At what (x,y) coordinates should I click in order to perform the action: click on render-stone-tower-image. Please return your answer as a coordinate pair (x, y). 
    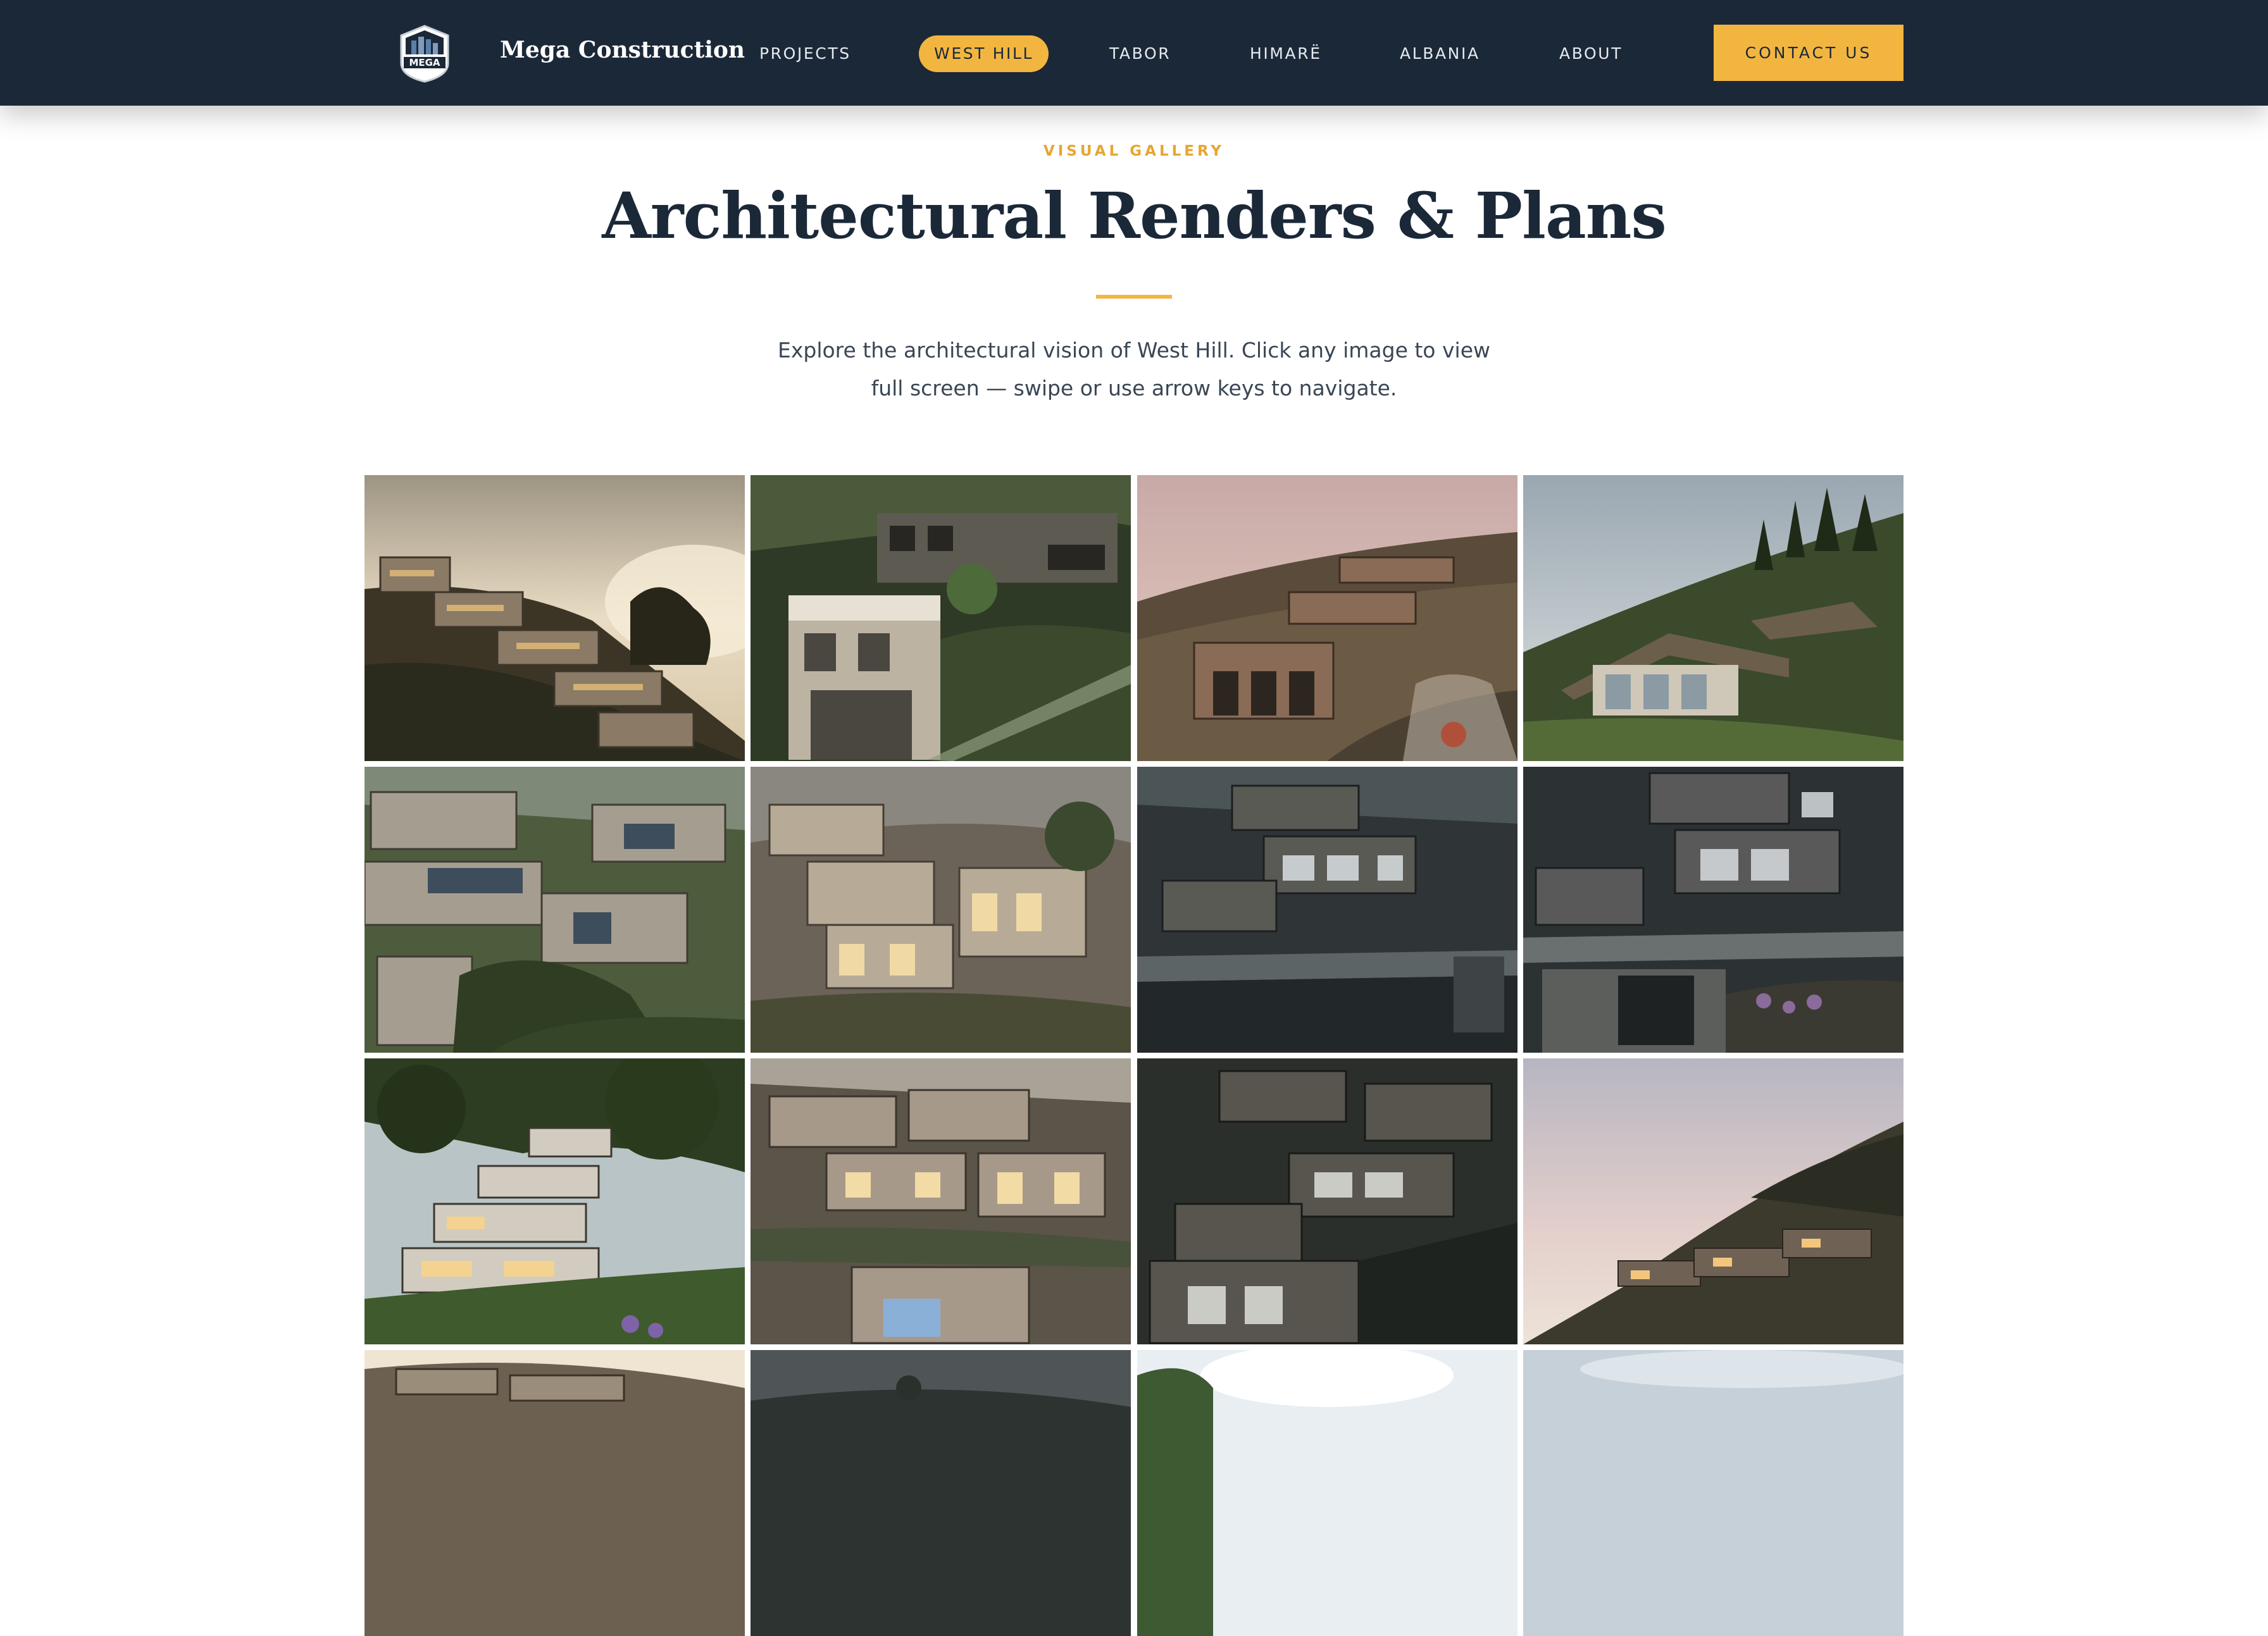
    Looking at the image, I should click on (941, 618).